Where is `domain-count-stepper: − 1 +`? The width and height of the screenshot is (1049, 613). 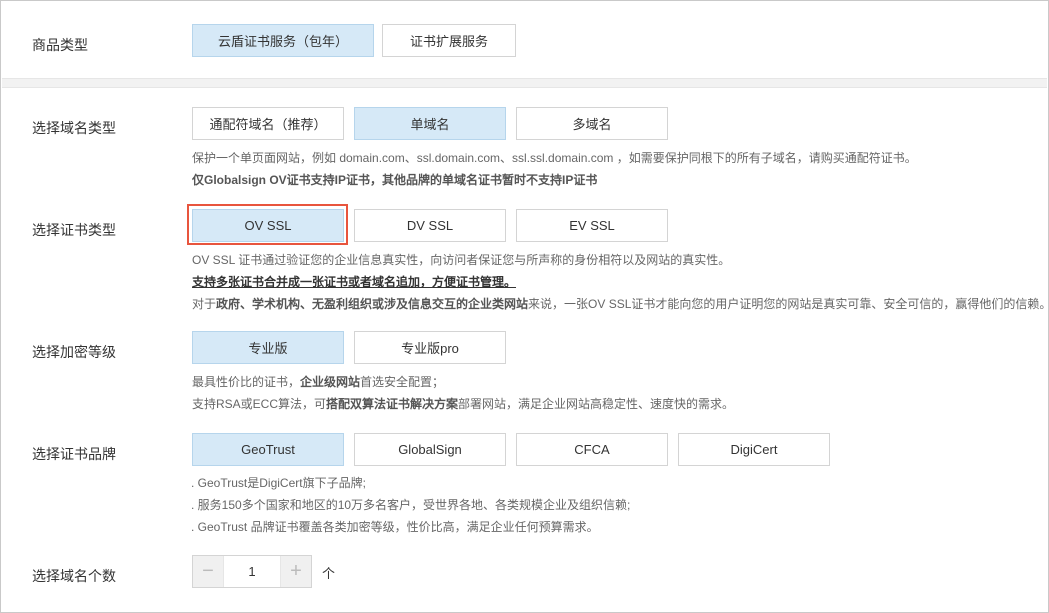 domain-count-stepper: − 1 + is located at coordinates (252, 571).